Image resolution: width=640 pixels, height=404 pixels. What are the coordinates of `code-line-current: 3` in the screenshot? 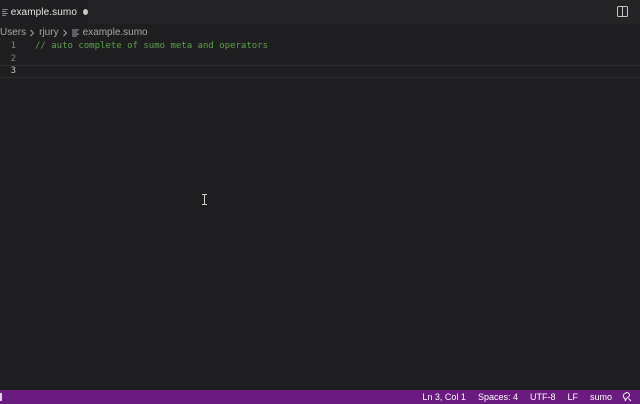 It's located at (320, 71).